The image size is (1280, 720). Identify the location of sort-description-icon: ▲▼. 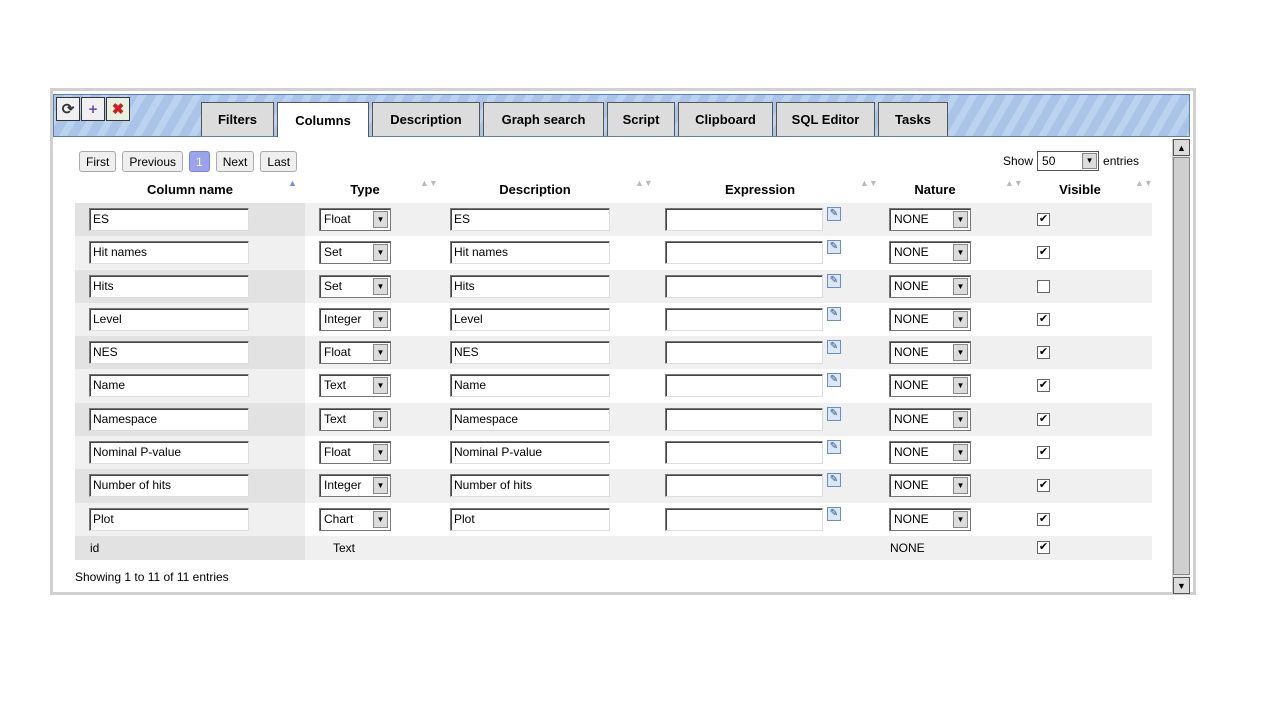
(644, 183).